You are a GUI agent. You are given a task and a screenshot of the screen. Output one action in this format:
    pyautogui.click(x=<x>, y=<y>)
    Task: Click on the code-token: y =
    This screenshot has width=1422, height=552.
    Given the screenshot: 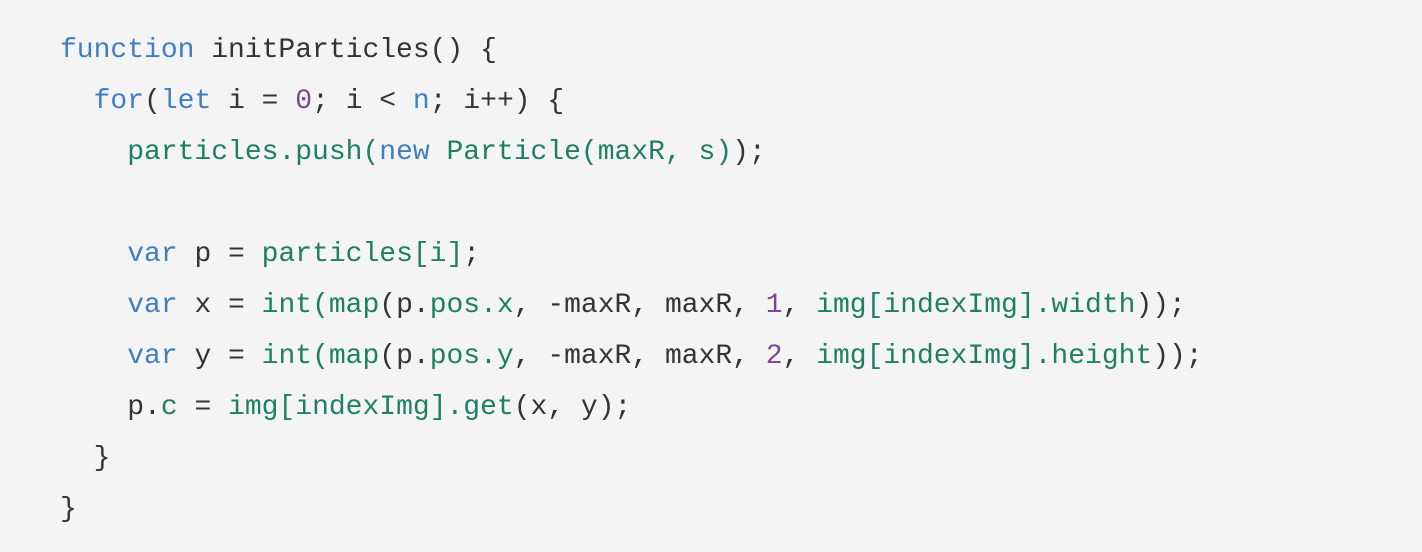 What is the action you would take?
    pyautogui.click(x=219, y=356)
    